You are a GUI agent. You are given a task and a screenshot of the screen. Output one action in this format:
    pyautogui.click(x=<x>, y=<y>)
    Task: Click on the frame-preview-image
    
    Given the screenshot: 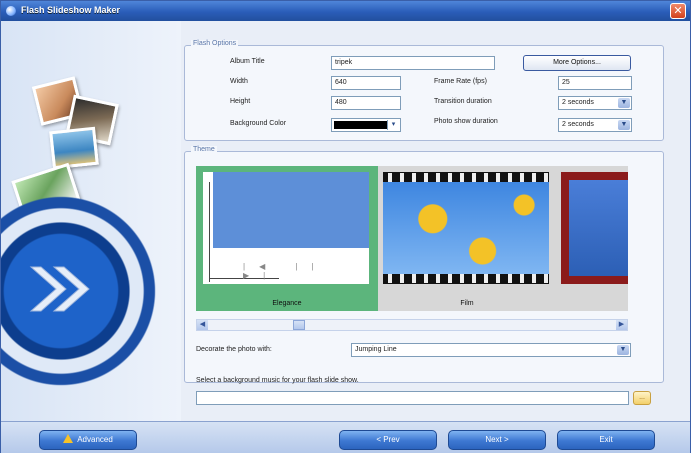 What is the action you would take?
    pyautogui.click(x=594, y=228)
    